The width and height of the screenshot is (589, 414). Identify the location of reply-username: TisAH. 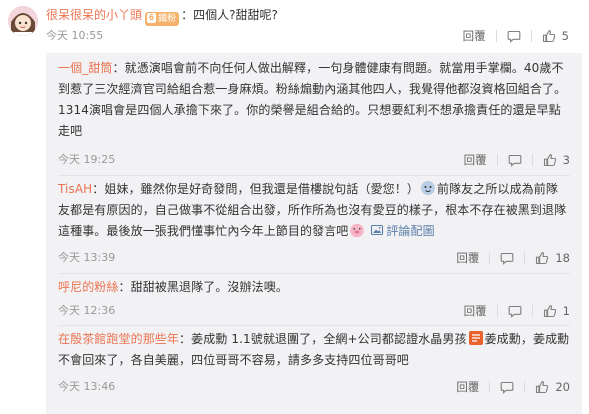
(75, 189).